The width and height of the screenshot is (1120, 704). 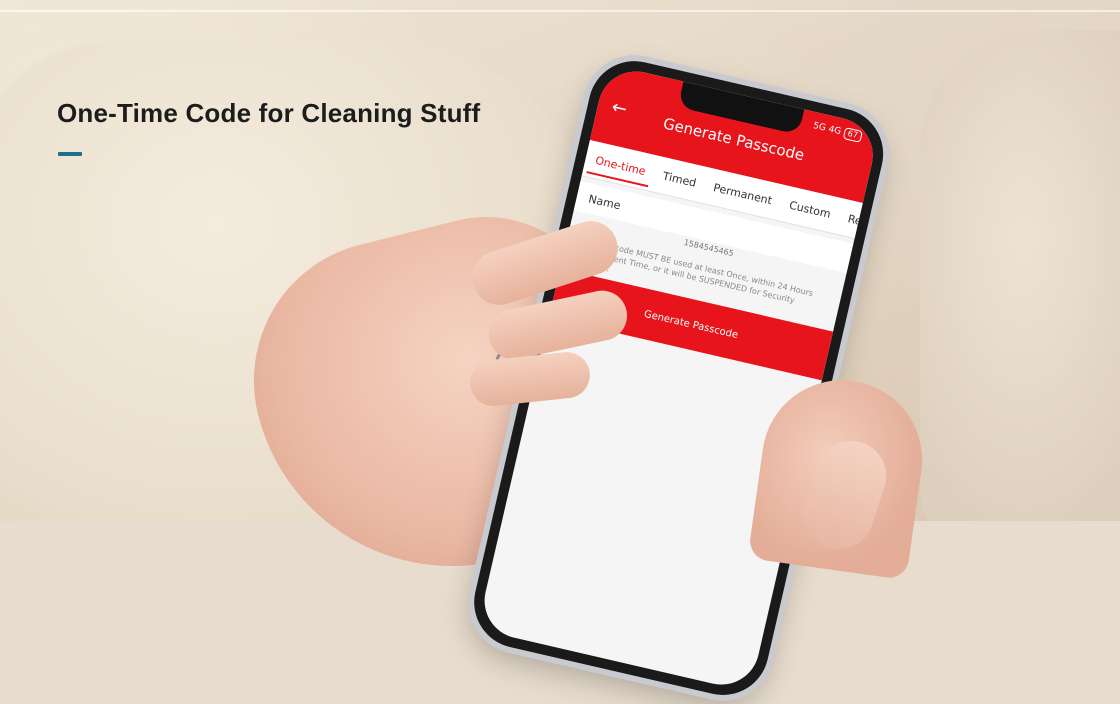 What do you see at coordinates (835, 131) in the screenshot?
I see `signal-icon-right: 4G` at bounding box center [835, 131].